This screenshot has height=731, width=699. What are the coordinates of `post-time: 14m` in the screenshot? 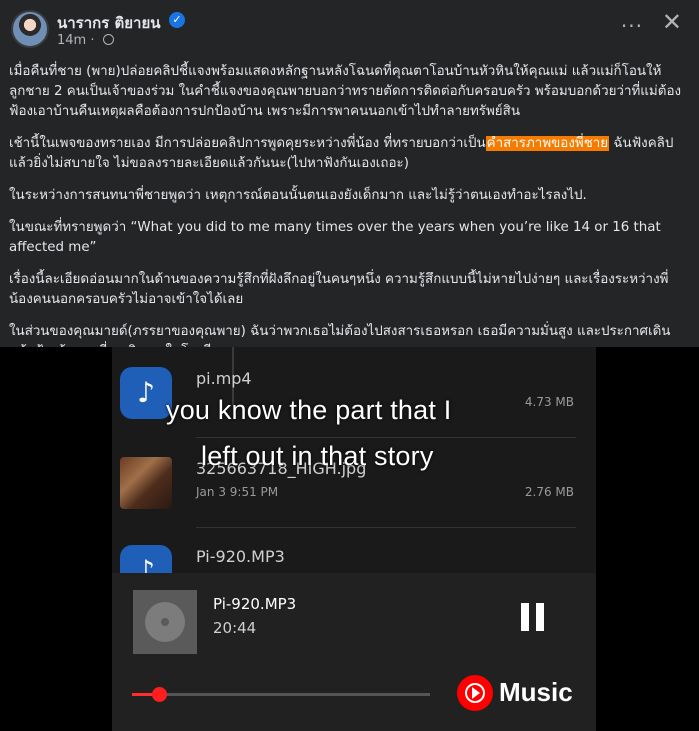 It's located at (71, 40).